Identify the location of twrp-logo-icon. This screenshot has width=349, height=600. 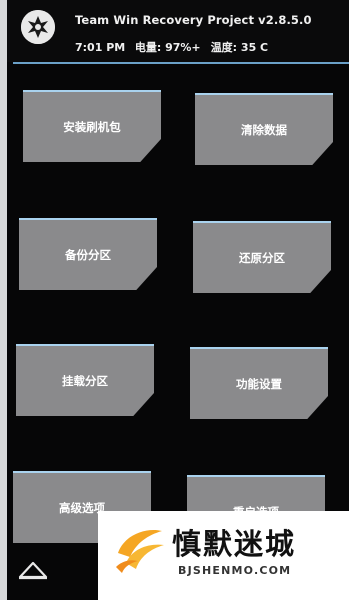
(38, 27).